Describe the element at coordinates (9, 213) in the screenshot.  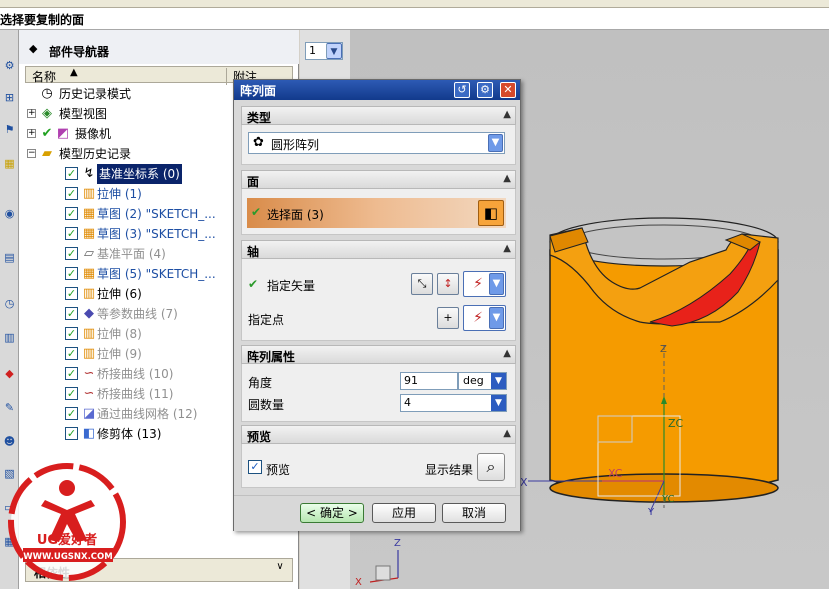
I see `web-browser-icon: ◉` at that location.